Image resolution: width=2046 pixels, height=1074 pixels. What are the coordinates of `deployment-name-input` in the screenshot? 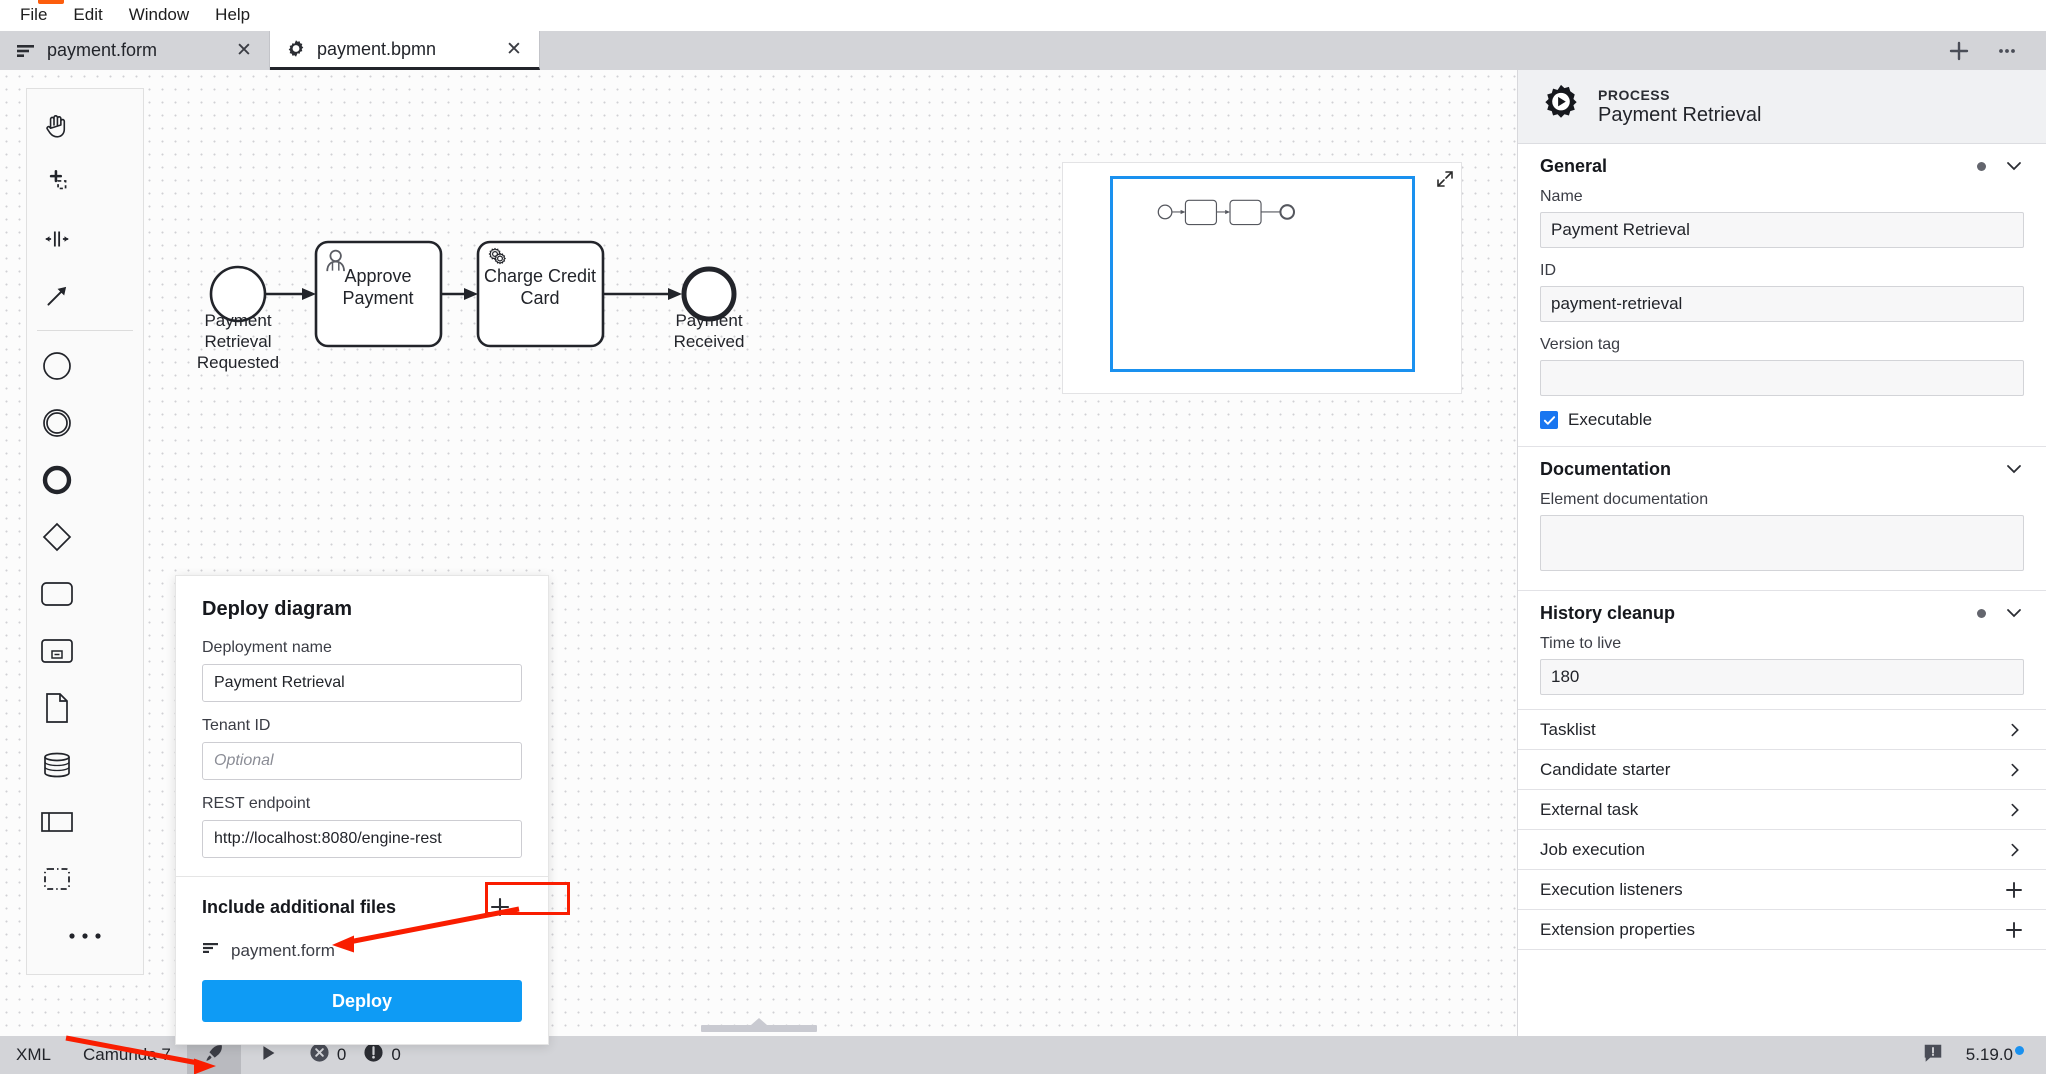 It's located at (362, 683).